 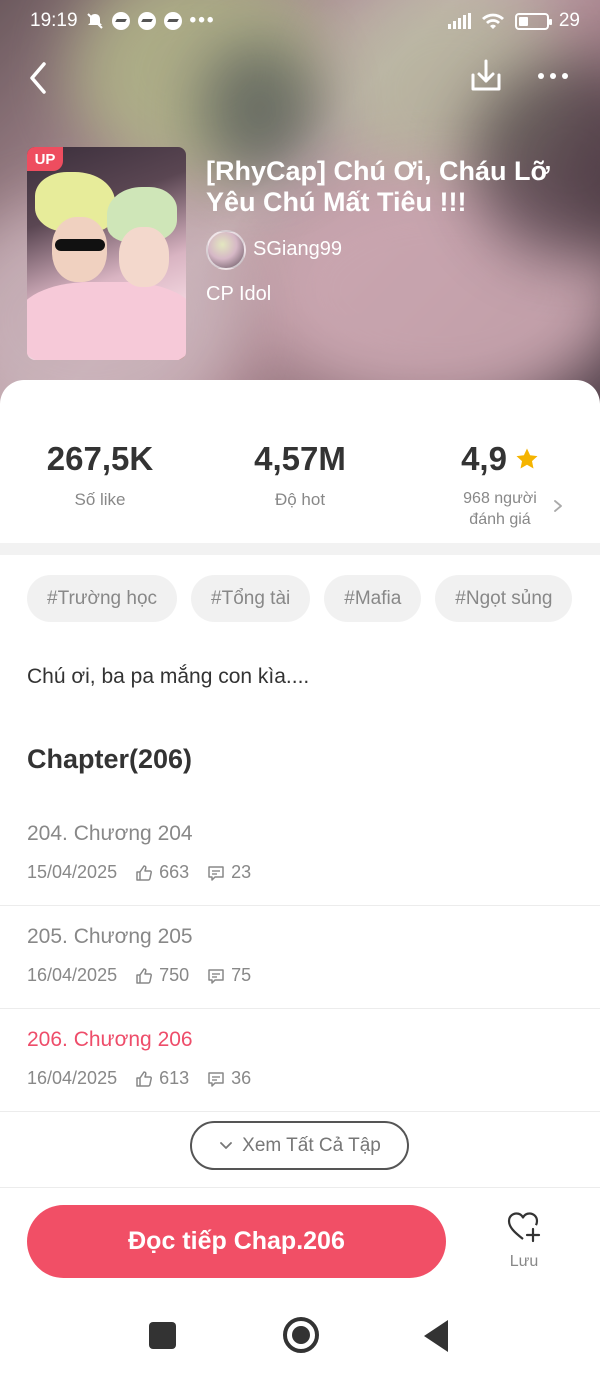 I want to click on tag-chip: #Ngọt sủng, so click(x=504, y=598).